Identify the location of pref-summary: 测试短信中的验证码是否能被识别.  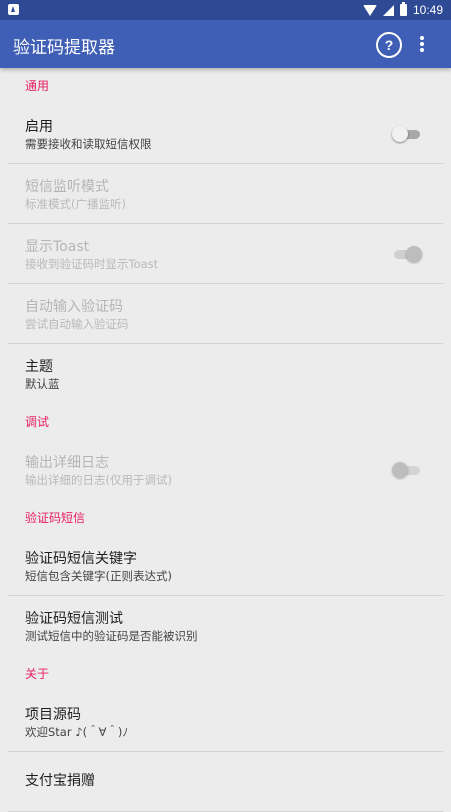
(111, 636).